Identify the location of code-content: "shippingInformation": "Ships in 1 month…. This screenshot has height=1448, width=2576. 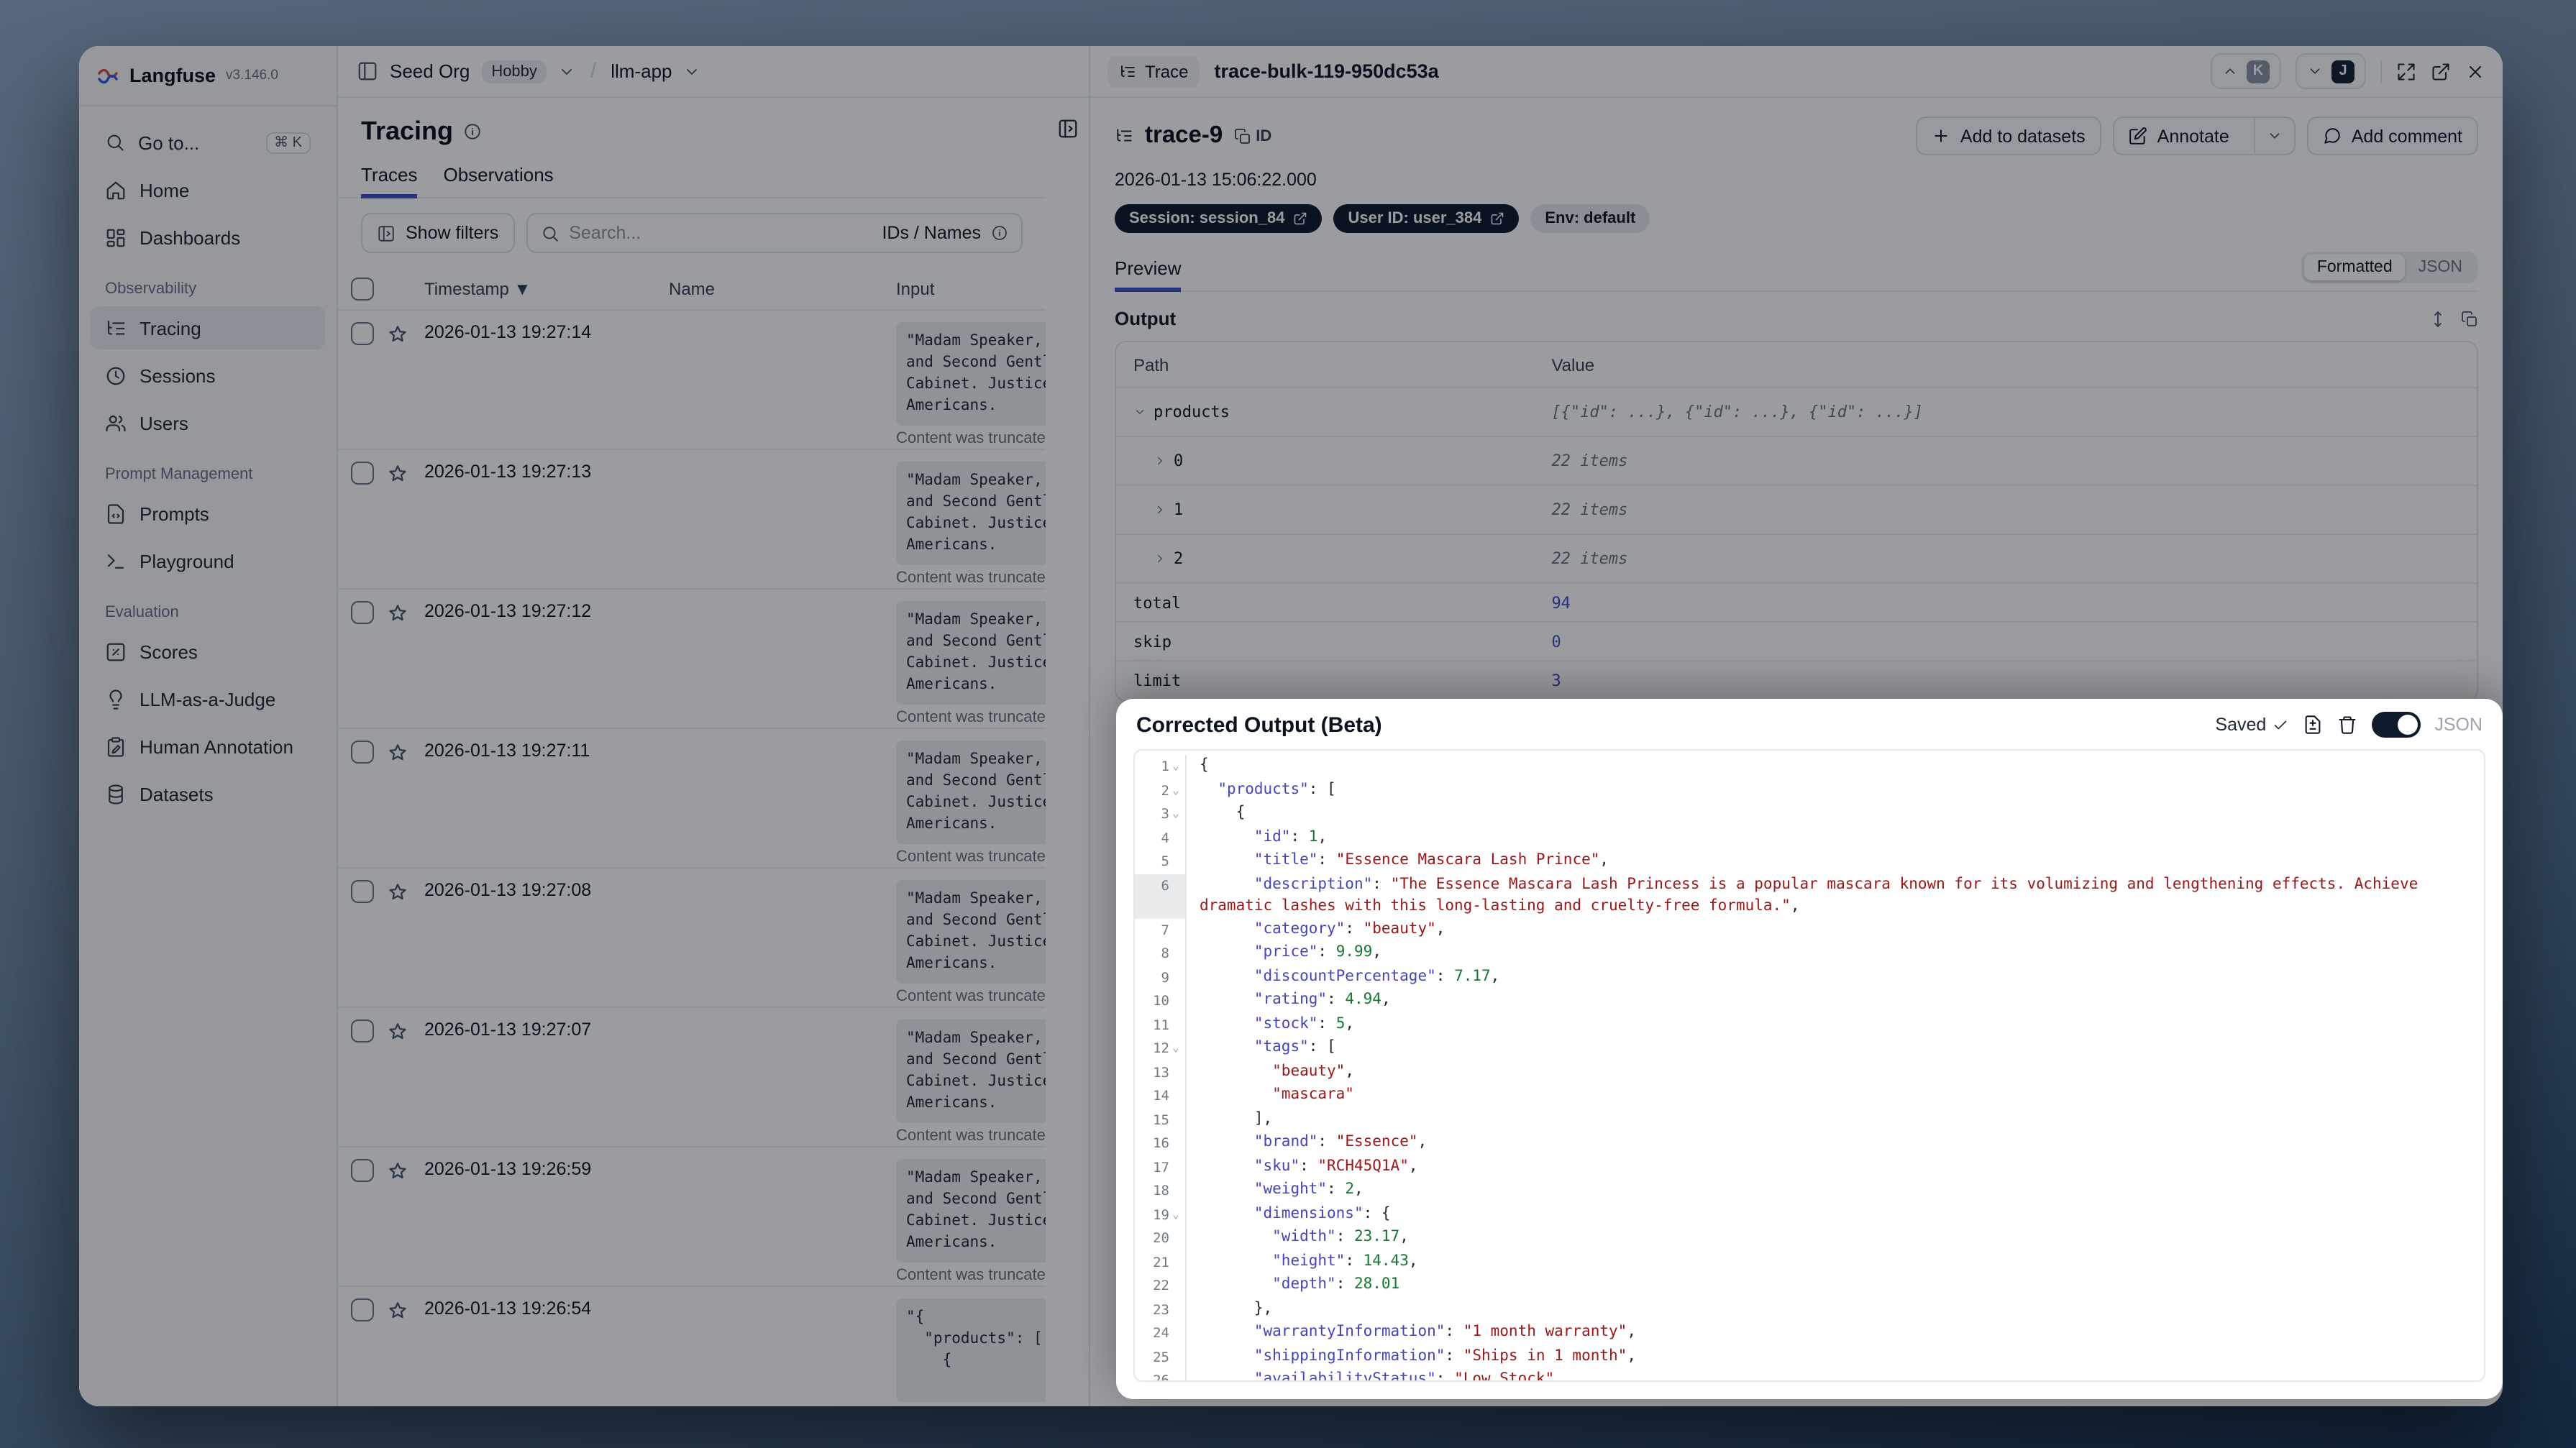
(1444, 1355).